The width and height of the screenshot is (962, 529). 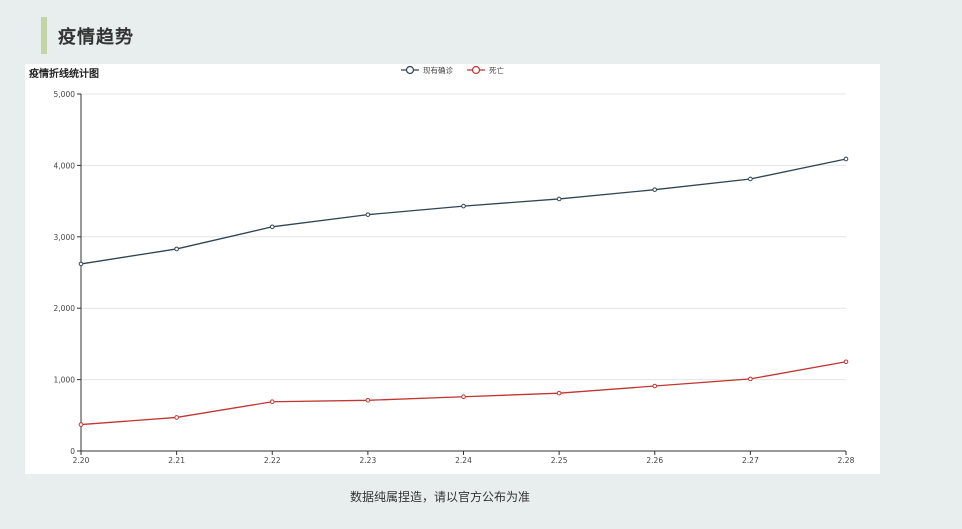 What do you see at coordinates (72, 451) in the screenshot?
I see `y-tick-label: 0` at bounding box center [72, 451].